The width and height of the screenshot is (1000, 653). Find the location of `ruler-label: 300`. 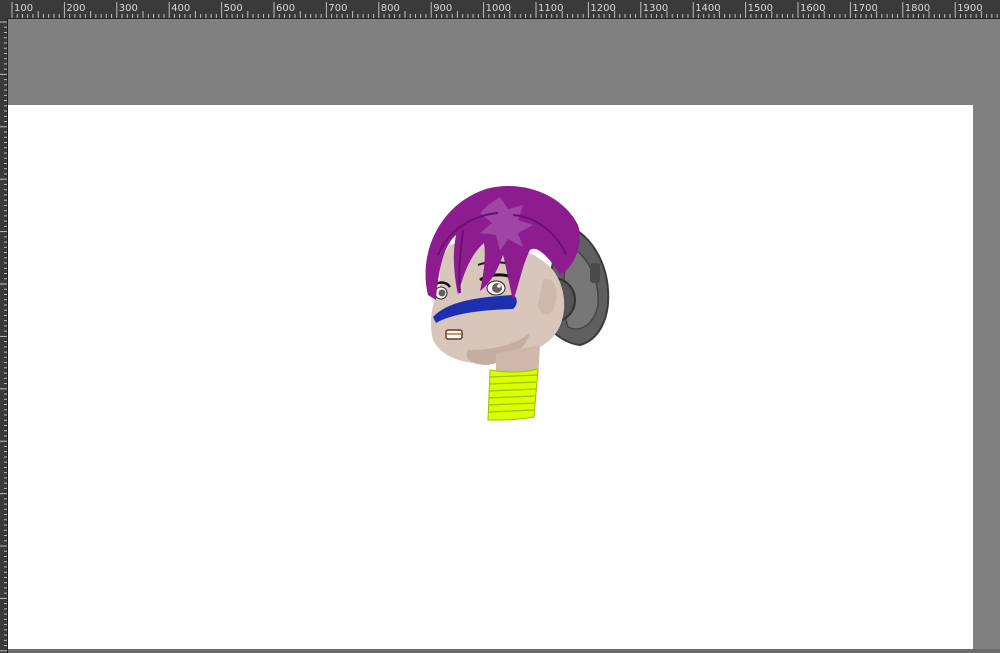

ruler-label: 300 is located at coordinates (128, 8).